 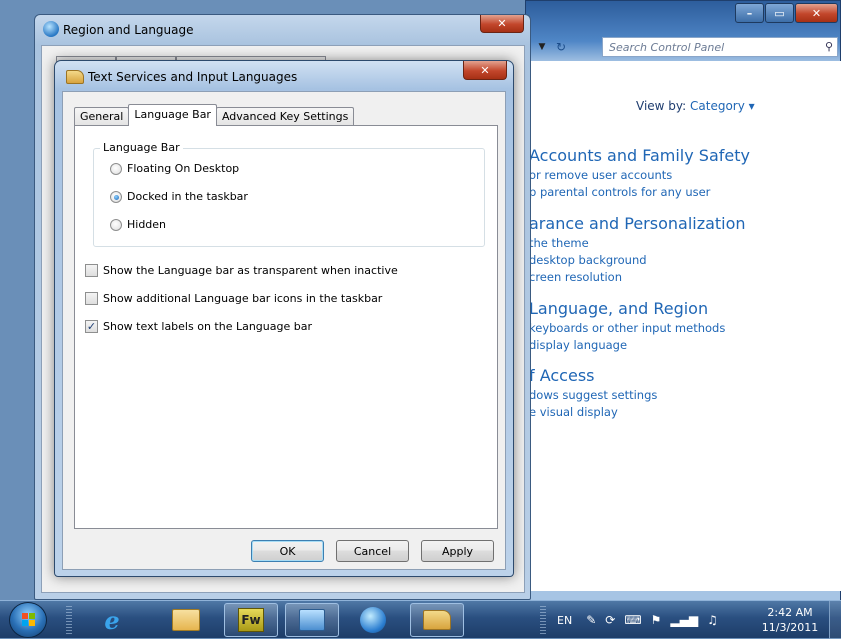 What do you see at coordinates (102, 116) in the screenshot?
I see `tab-general: General` at bounding box center [102, 116].